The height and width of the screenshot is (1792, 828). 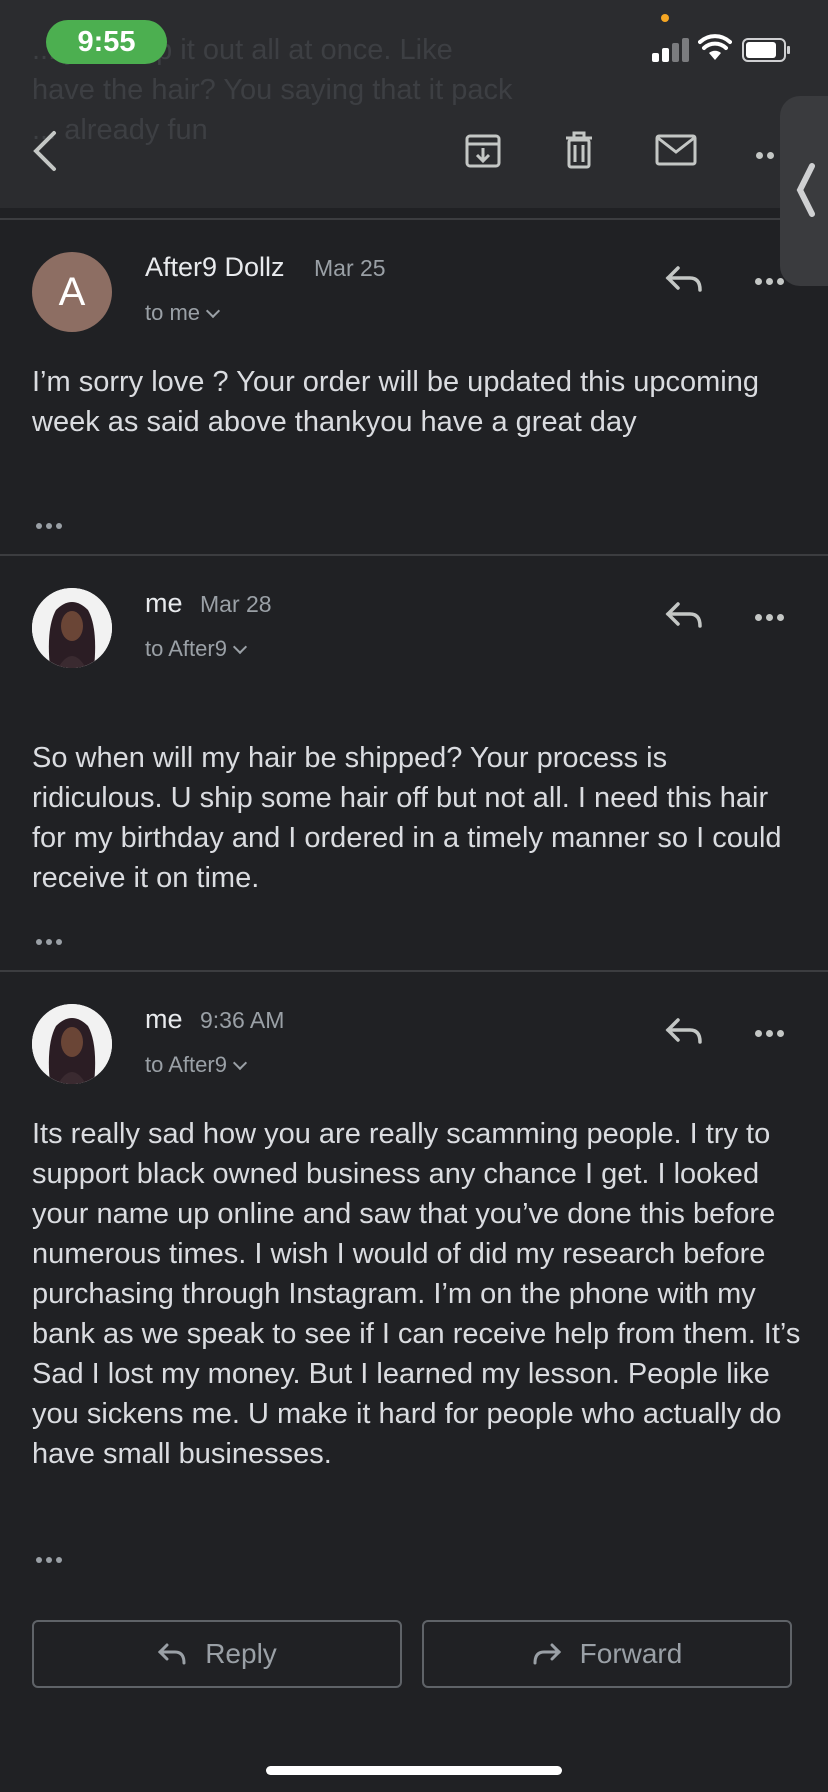 I want to click on forward-label: Forward, so click(x=631, y=1653).